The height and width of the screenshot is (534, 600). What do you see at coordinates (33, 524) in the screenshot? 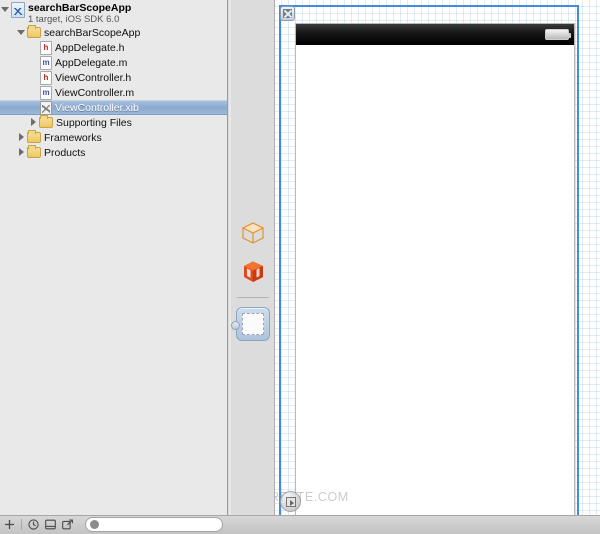
I see `history-icon` at bounding box center [33, 524].